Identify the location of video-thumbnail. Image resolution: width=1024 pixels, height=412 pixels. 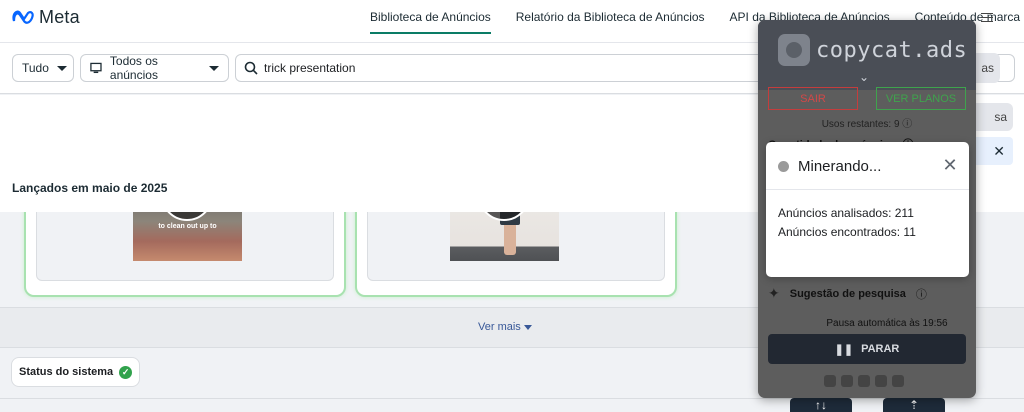
(504, 236).